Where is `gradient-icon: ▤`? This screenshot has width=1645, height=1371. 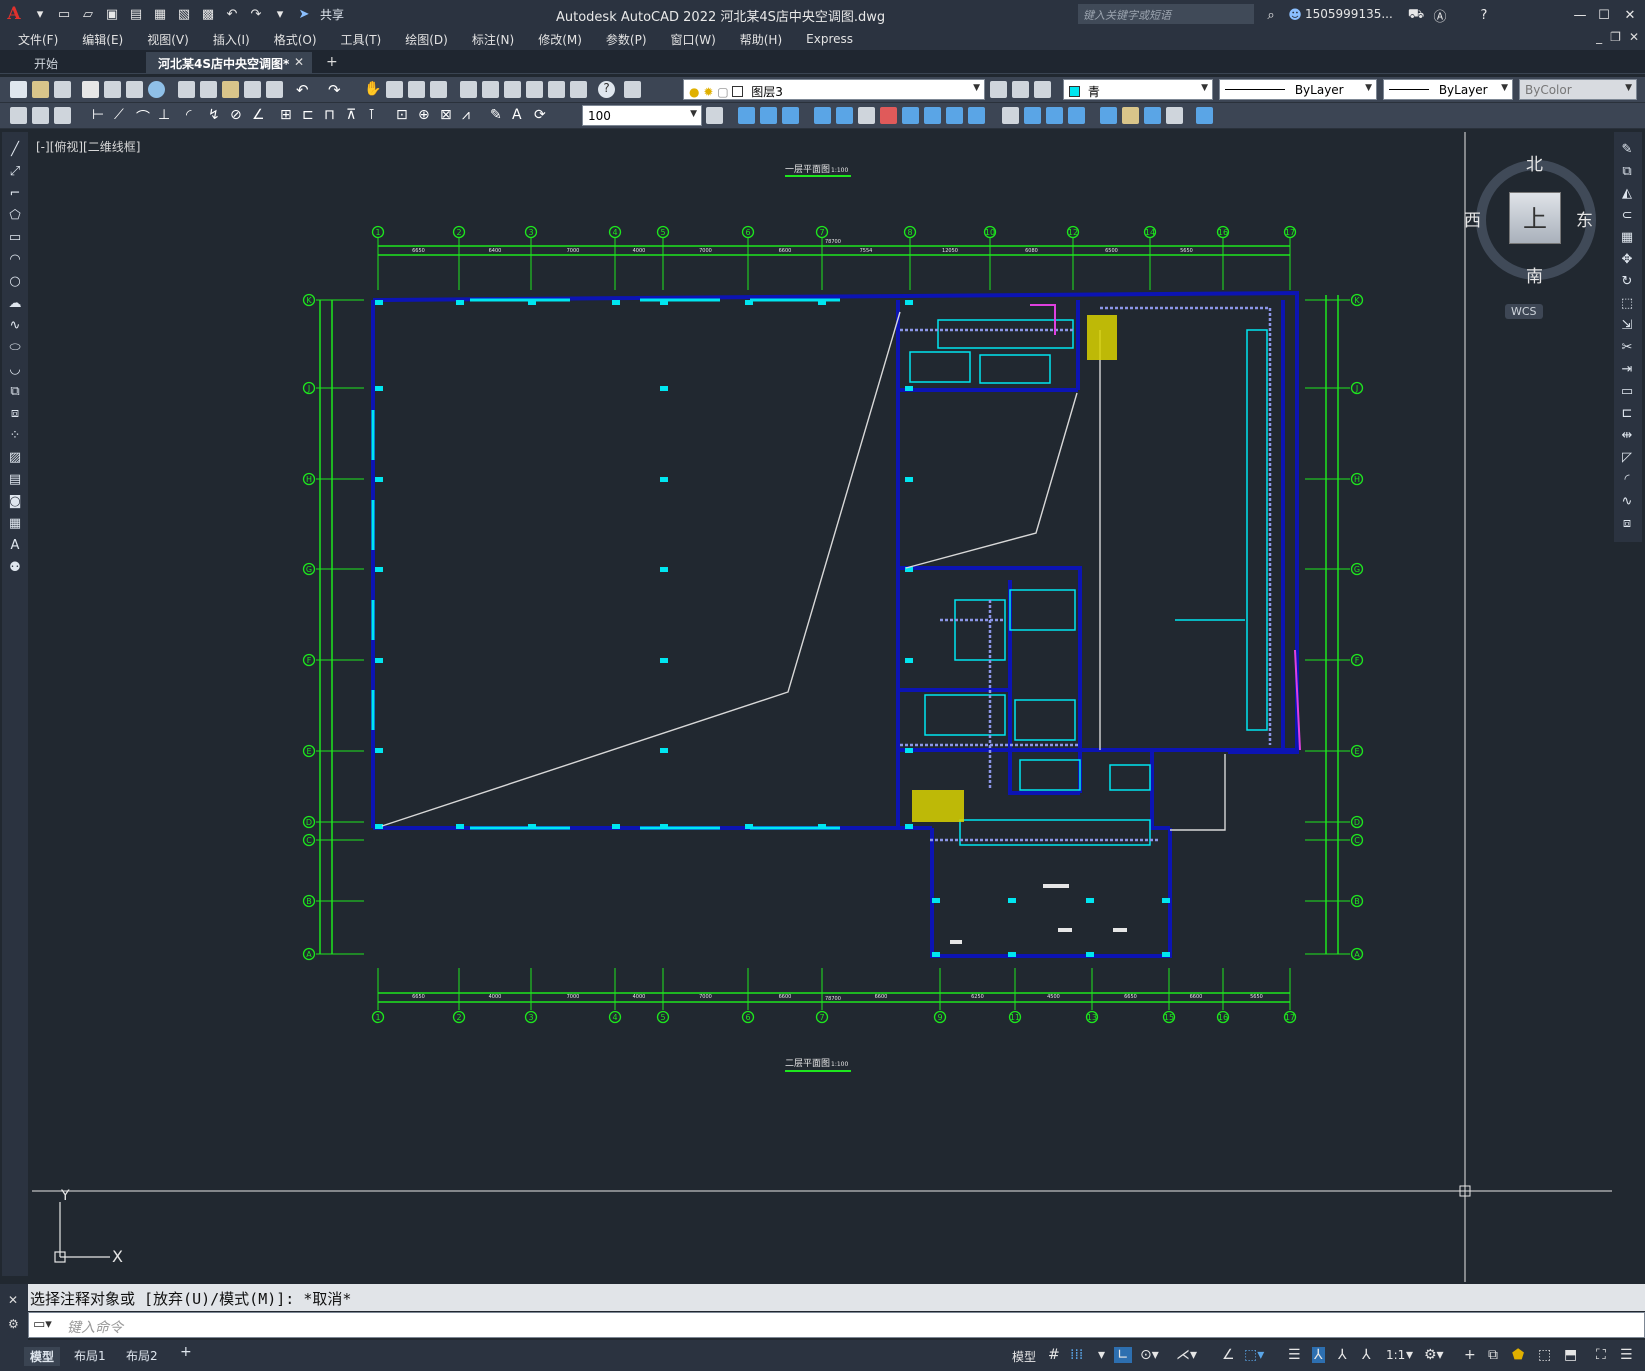 gradient-icon: ▤ is located at coordinates (15, 480).